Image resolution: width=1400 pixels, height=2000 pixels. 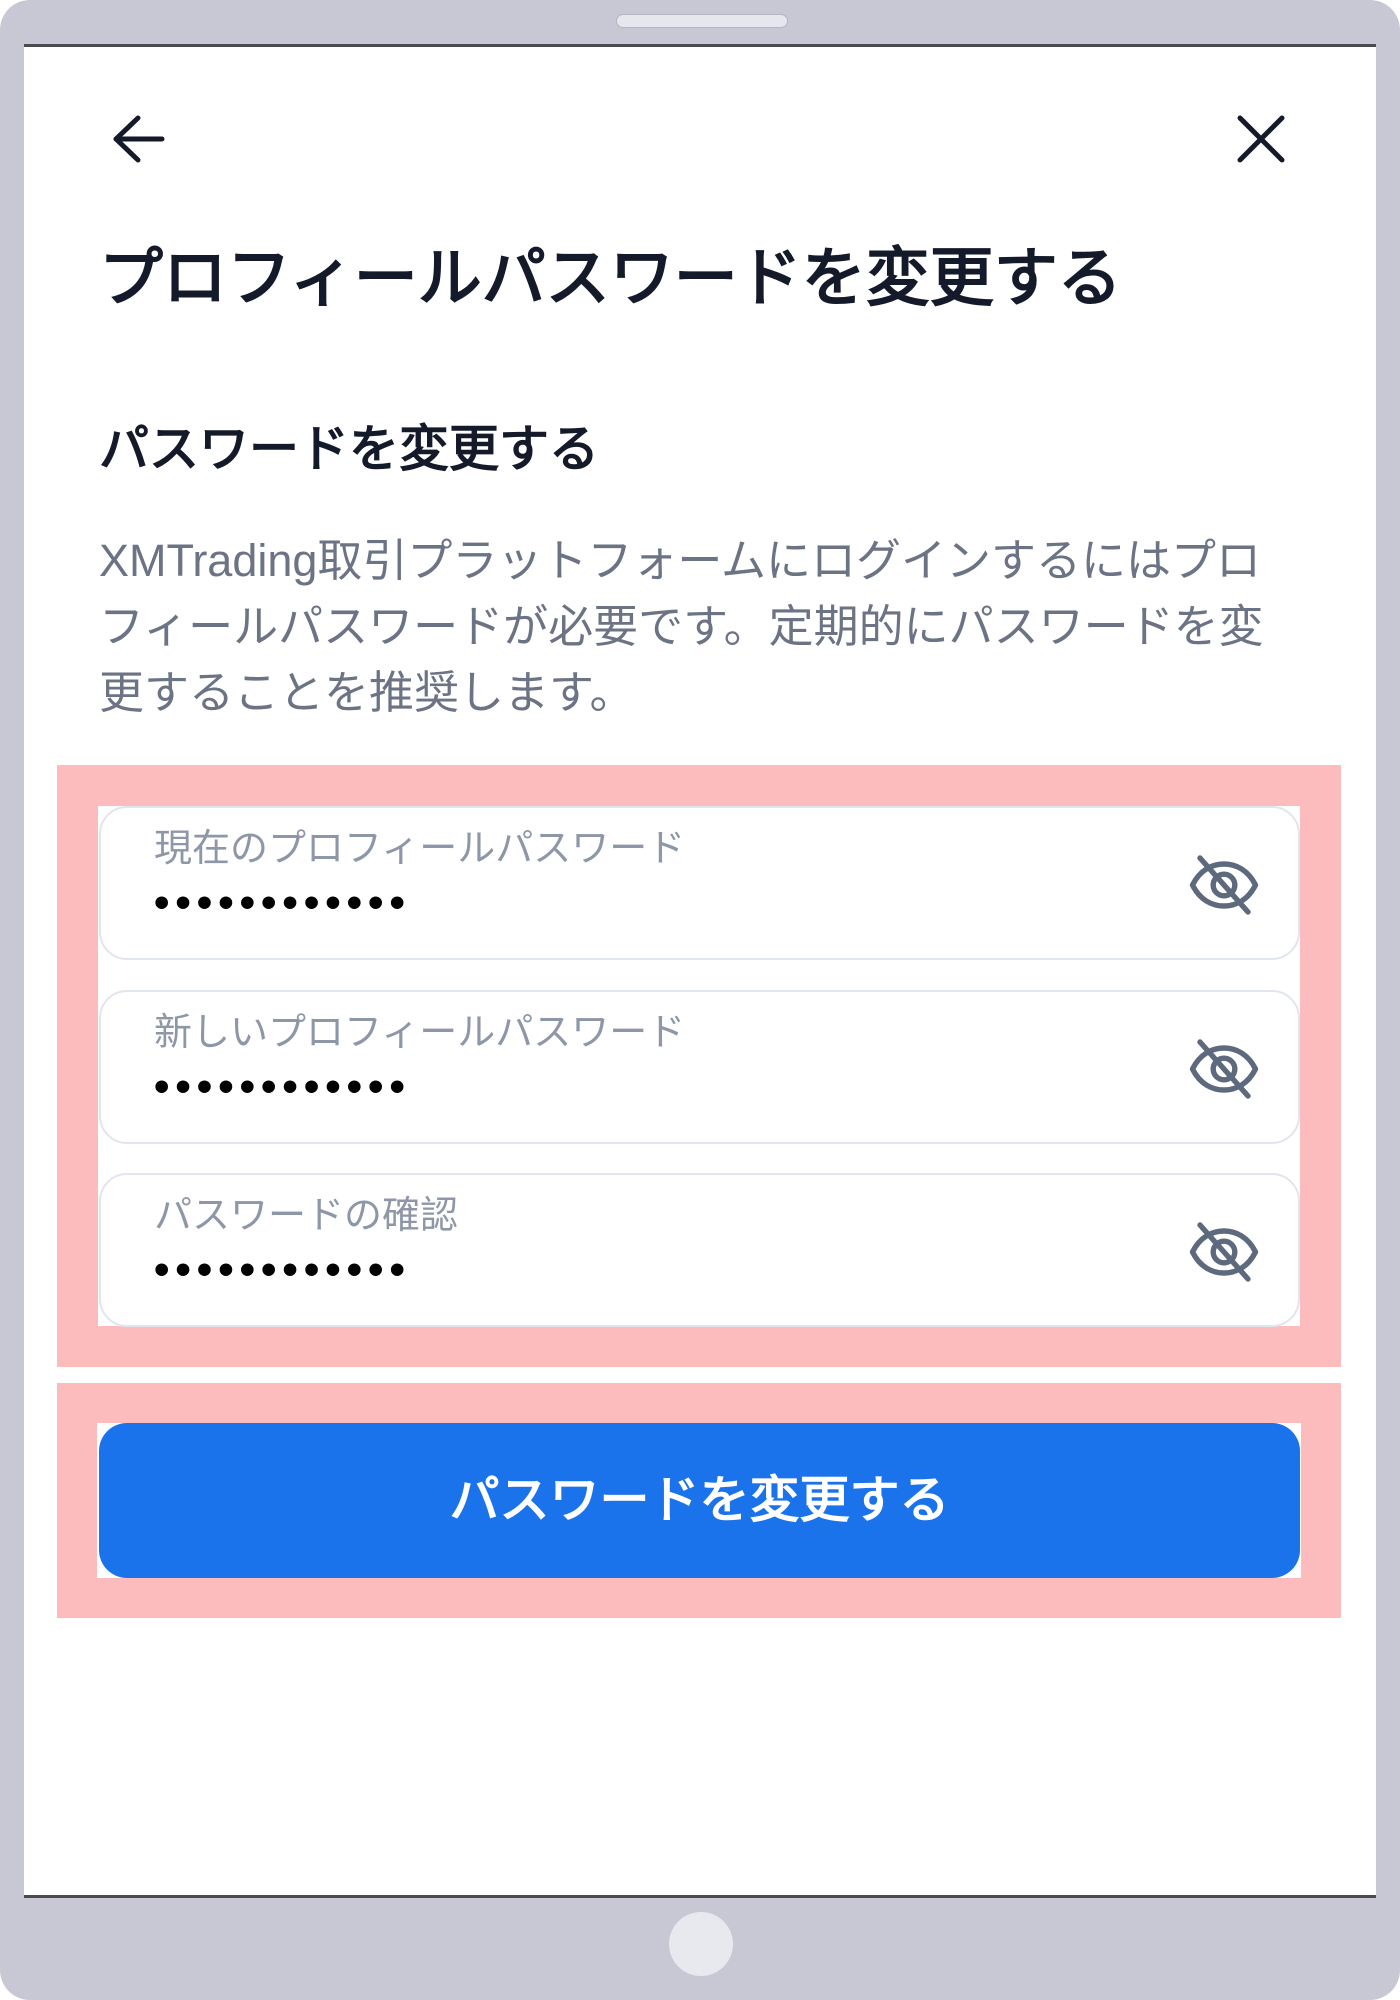 What do you see at coordinates (367, 692) in the screenshot?
I see `description-line: 更することを推奨します。` at bounding box center [367, 692].